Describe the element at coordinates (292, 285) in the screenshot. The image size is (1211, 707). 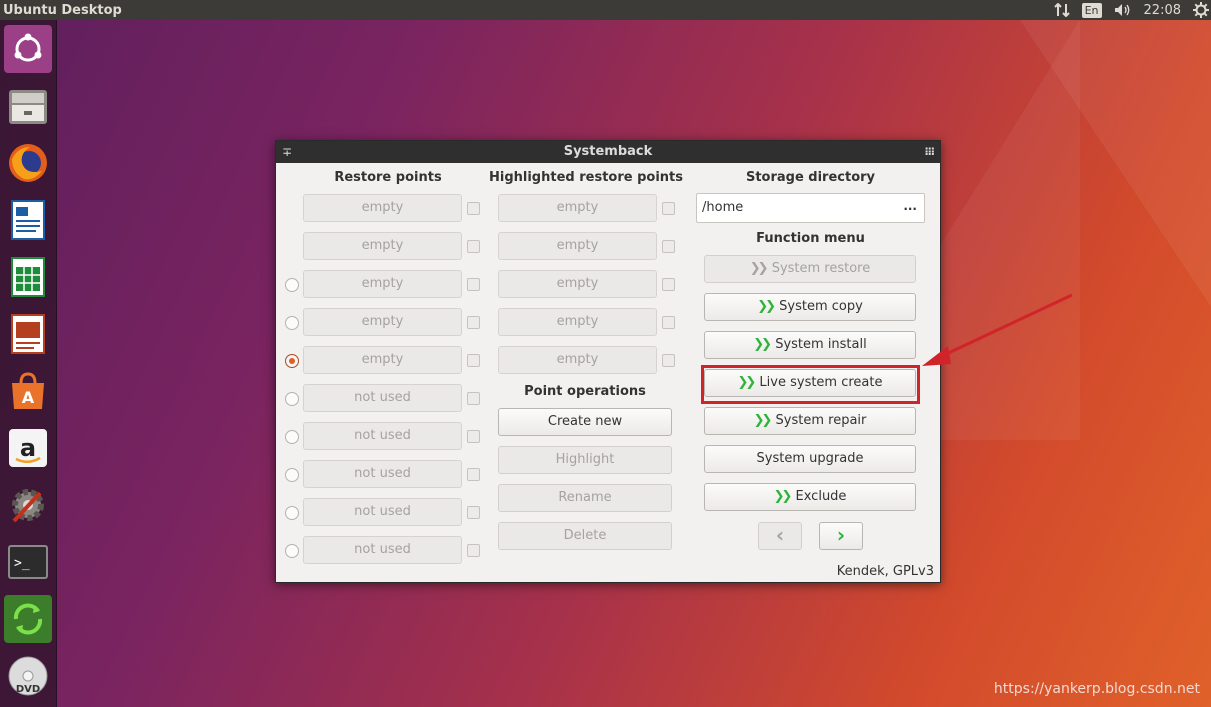
I see `restore-point-3-radio` at that location.